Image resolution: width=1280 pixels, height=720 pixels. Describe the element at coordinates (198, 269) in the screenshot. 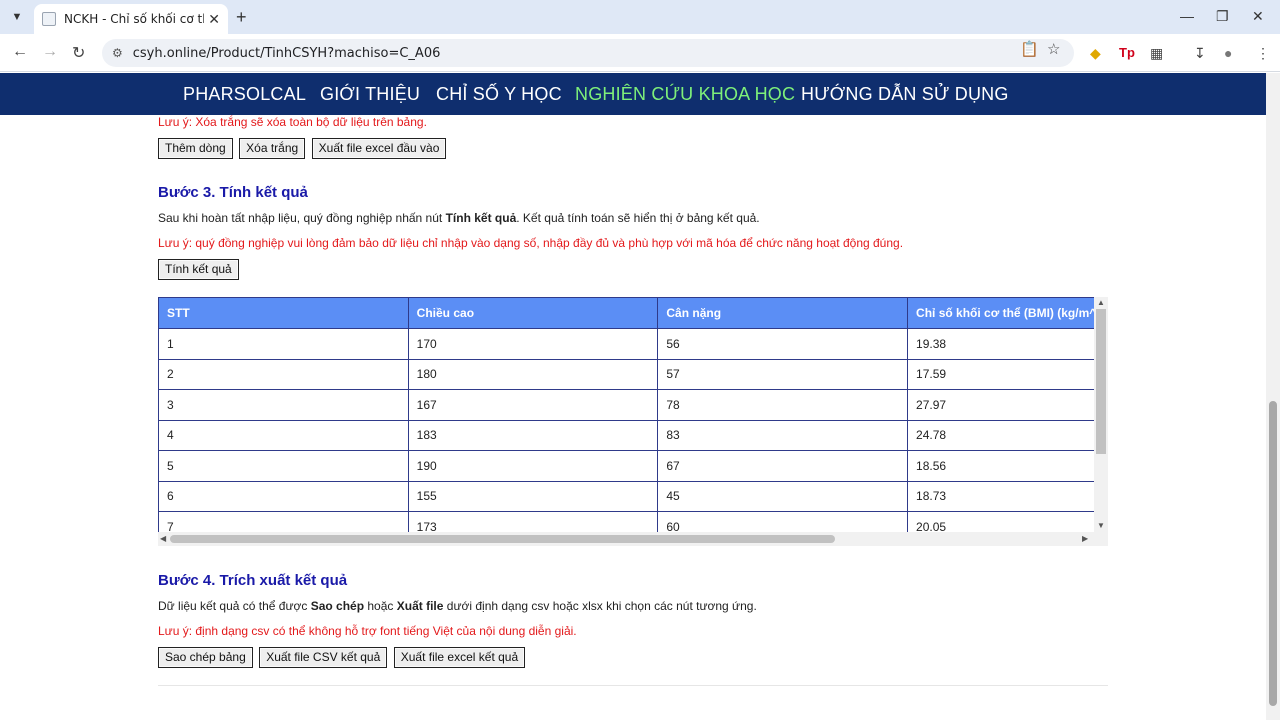

I see `calculate-button: Tính kết quả` at that location.